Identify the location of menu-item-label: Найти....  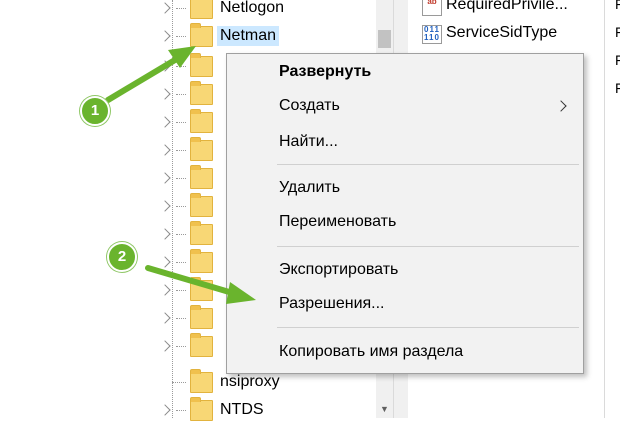
(308, 141).